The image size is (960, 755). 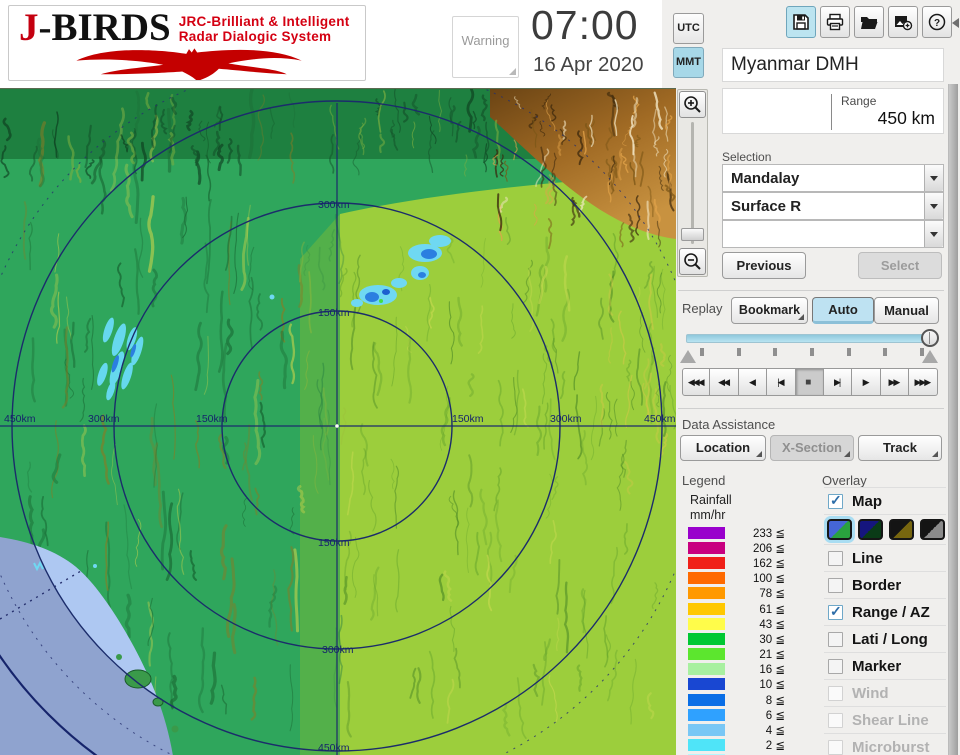 I want to click on print-icon, so click(x=835, y=22).